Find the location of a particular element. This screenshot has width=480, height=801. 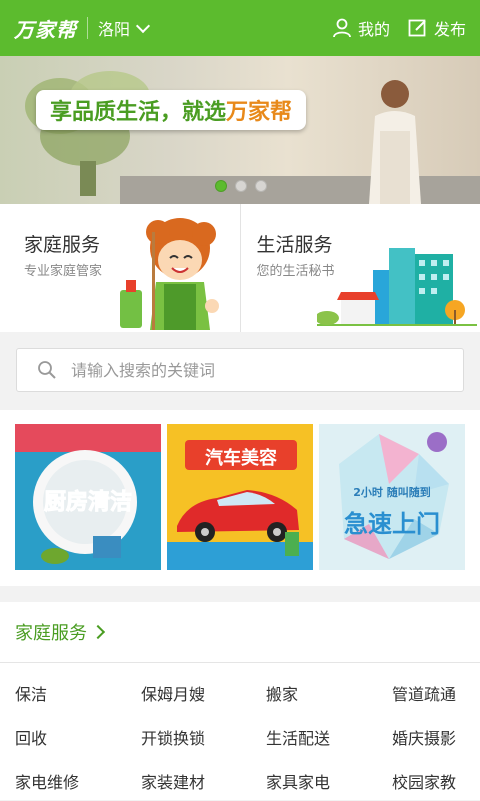

express-service-label: 急速上门 is located at coordinates (392, 521).